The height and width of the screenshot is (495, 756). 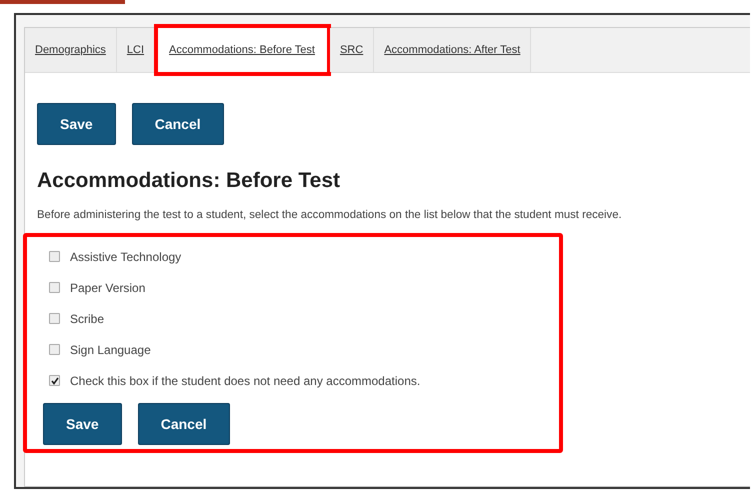 I want to click on checkbox-label: Sign Language, so click(x=110, y=349).